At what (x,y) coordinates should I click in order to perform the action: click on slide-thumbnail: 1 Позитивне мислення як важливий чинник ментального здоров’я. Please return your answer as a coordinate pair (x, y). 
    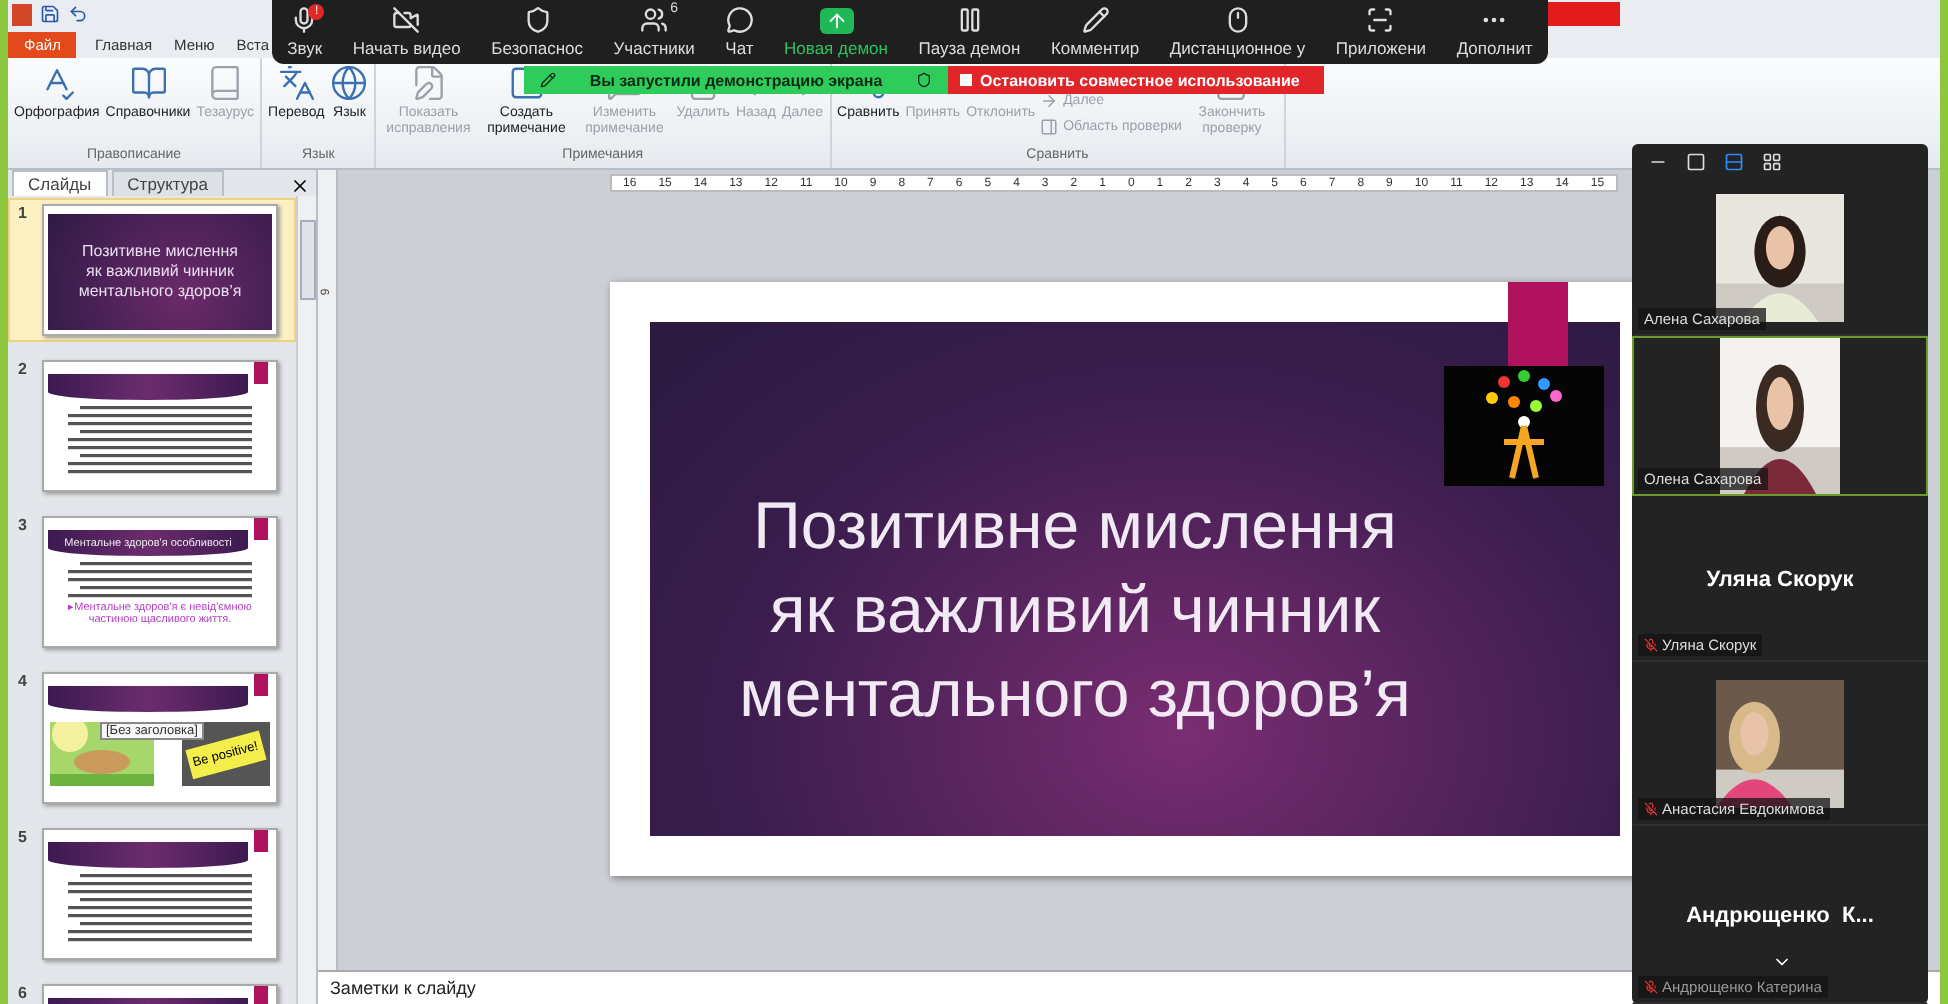
    Looking at the image, I should click on (152, 270).